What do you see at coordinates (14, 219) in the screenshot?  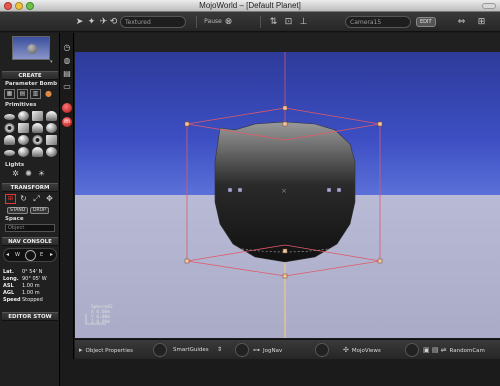 I see `space-label: Space` at bounding box center [14, 219].